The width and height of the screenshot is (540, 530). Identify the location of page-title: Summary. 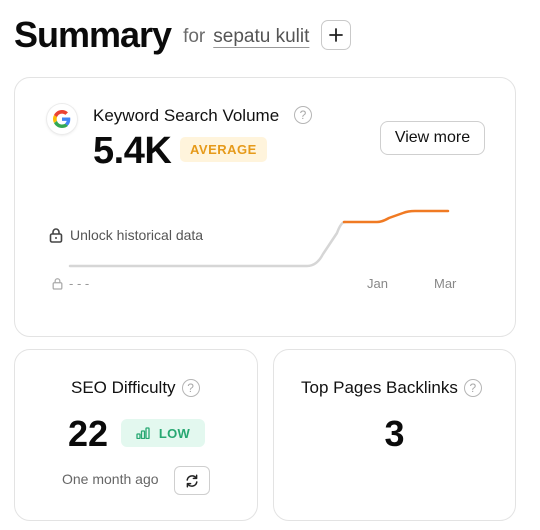
(93, 34).